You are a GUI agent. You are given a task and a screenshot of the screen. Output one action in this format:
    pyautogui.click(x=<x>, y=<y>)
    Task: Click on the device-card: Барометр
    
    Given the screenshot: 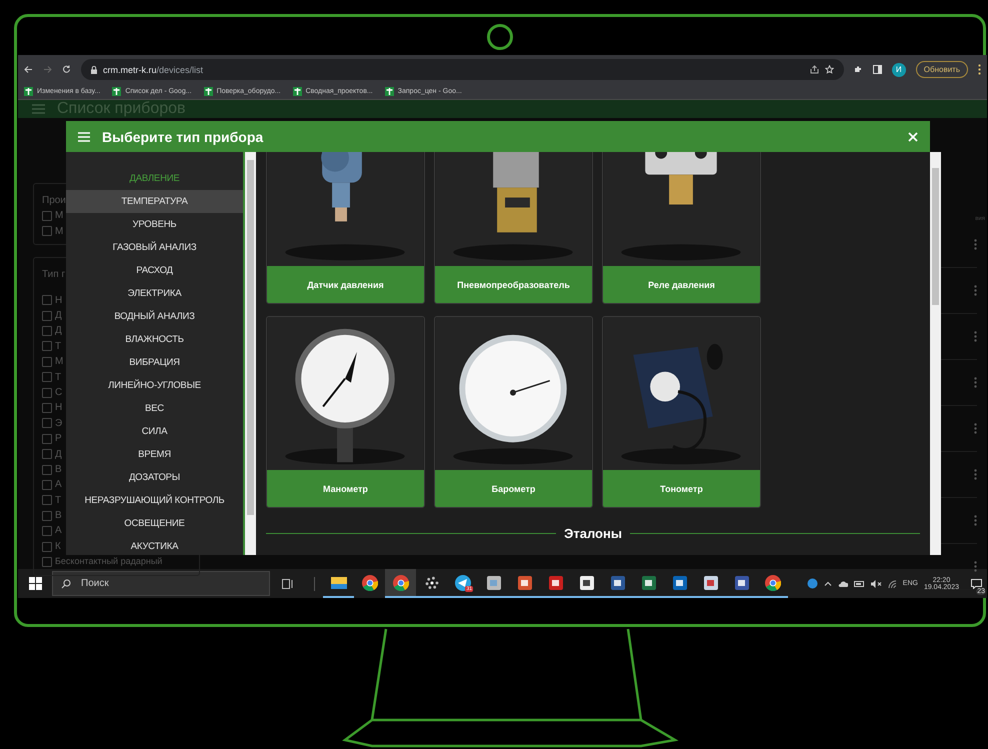 What is the action you would take?
    pyautogui.click(x=513, y=412)
    